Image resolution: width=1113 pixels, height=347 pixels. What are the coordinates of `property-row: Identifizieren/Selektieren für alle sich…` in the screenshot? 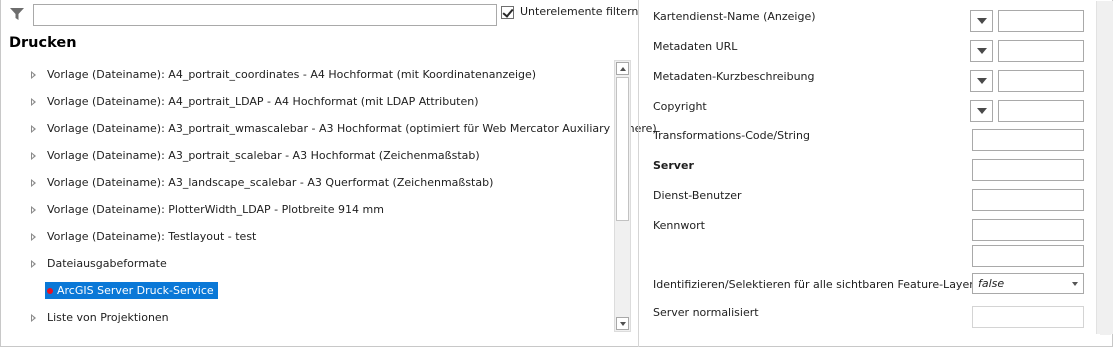 It's located at (870, 285).